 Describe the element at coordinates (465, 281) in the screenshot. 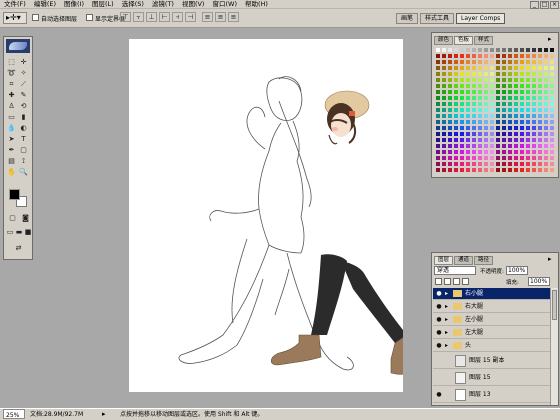

I see `lock-all-icon` at that location.